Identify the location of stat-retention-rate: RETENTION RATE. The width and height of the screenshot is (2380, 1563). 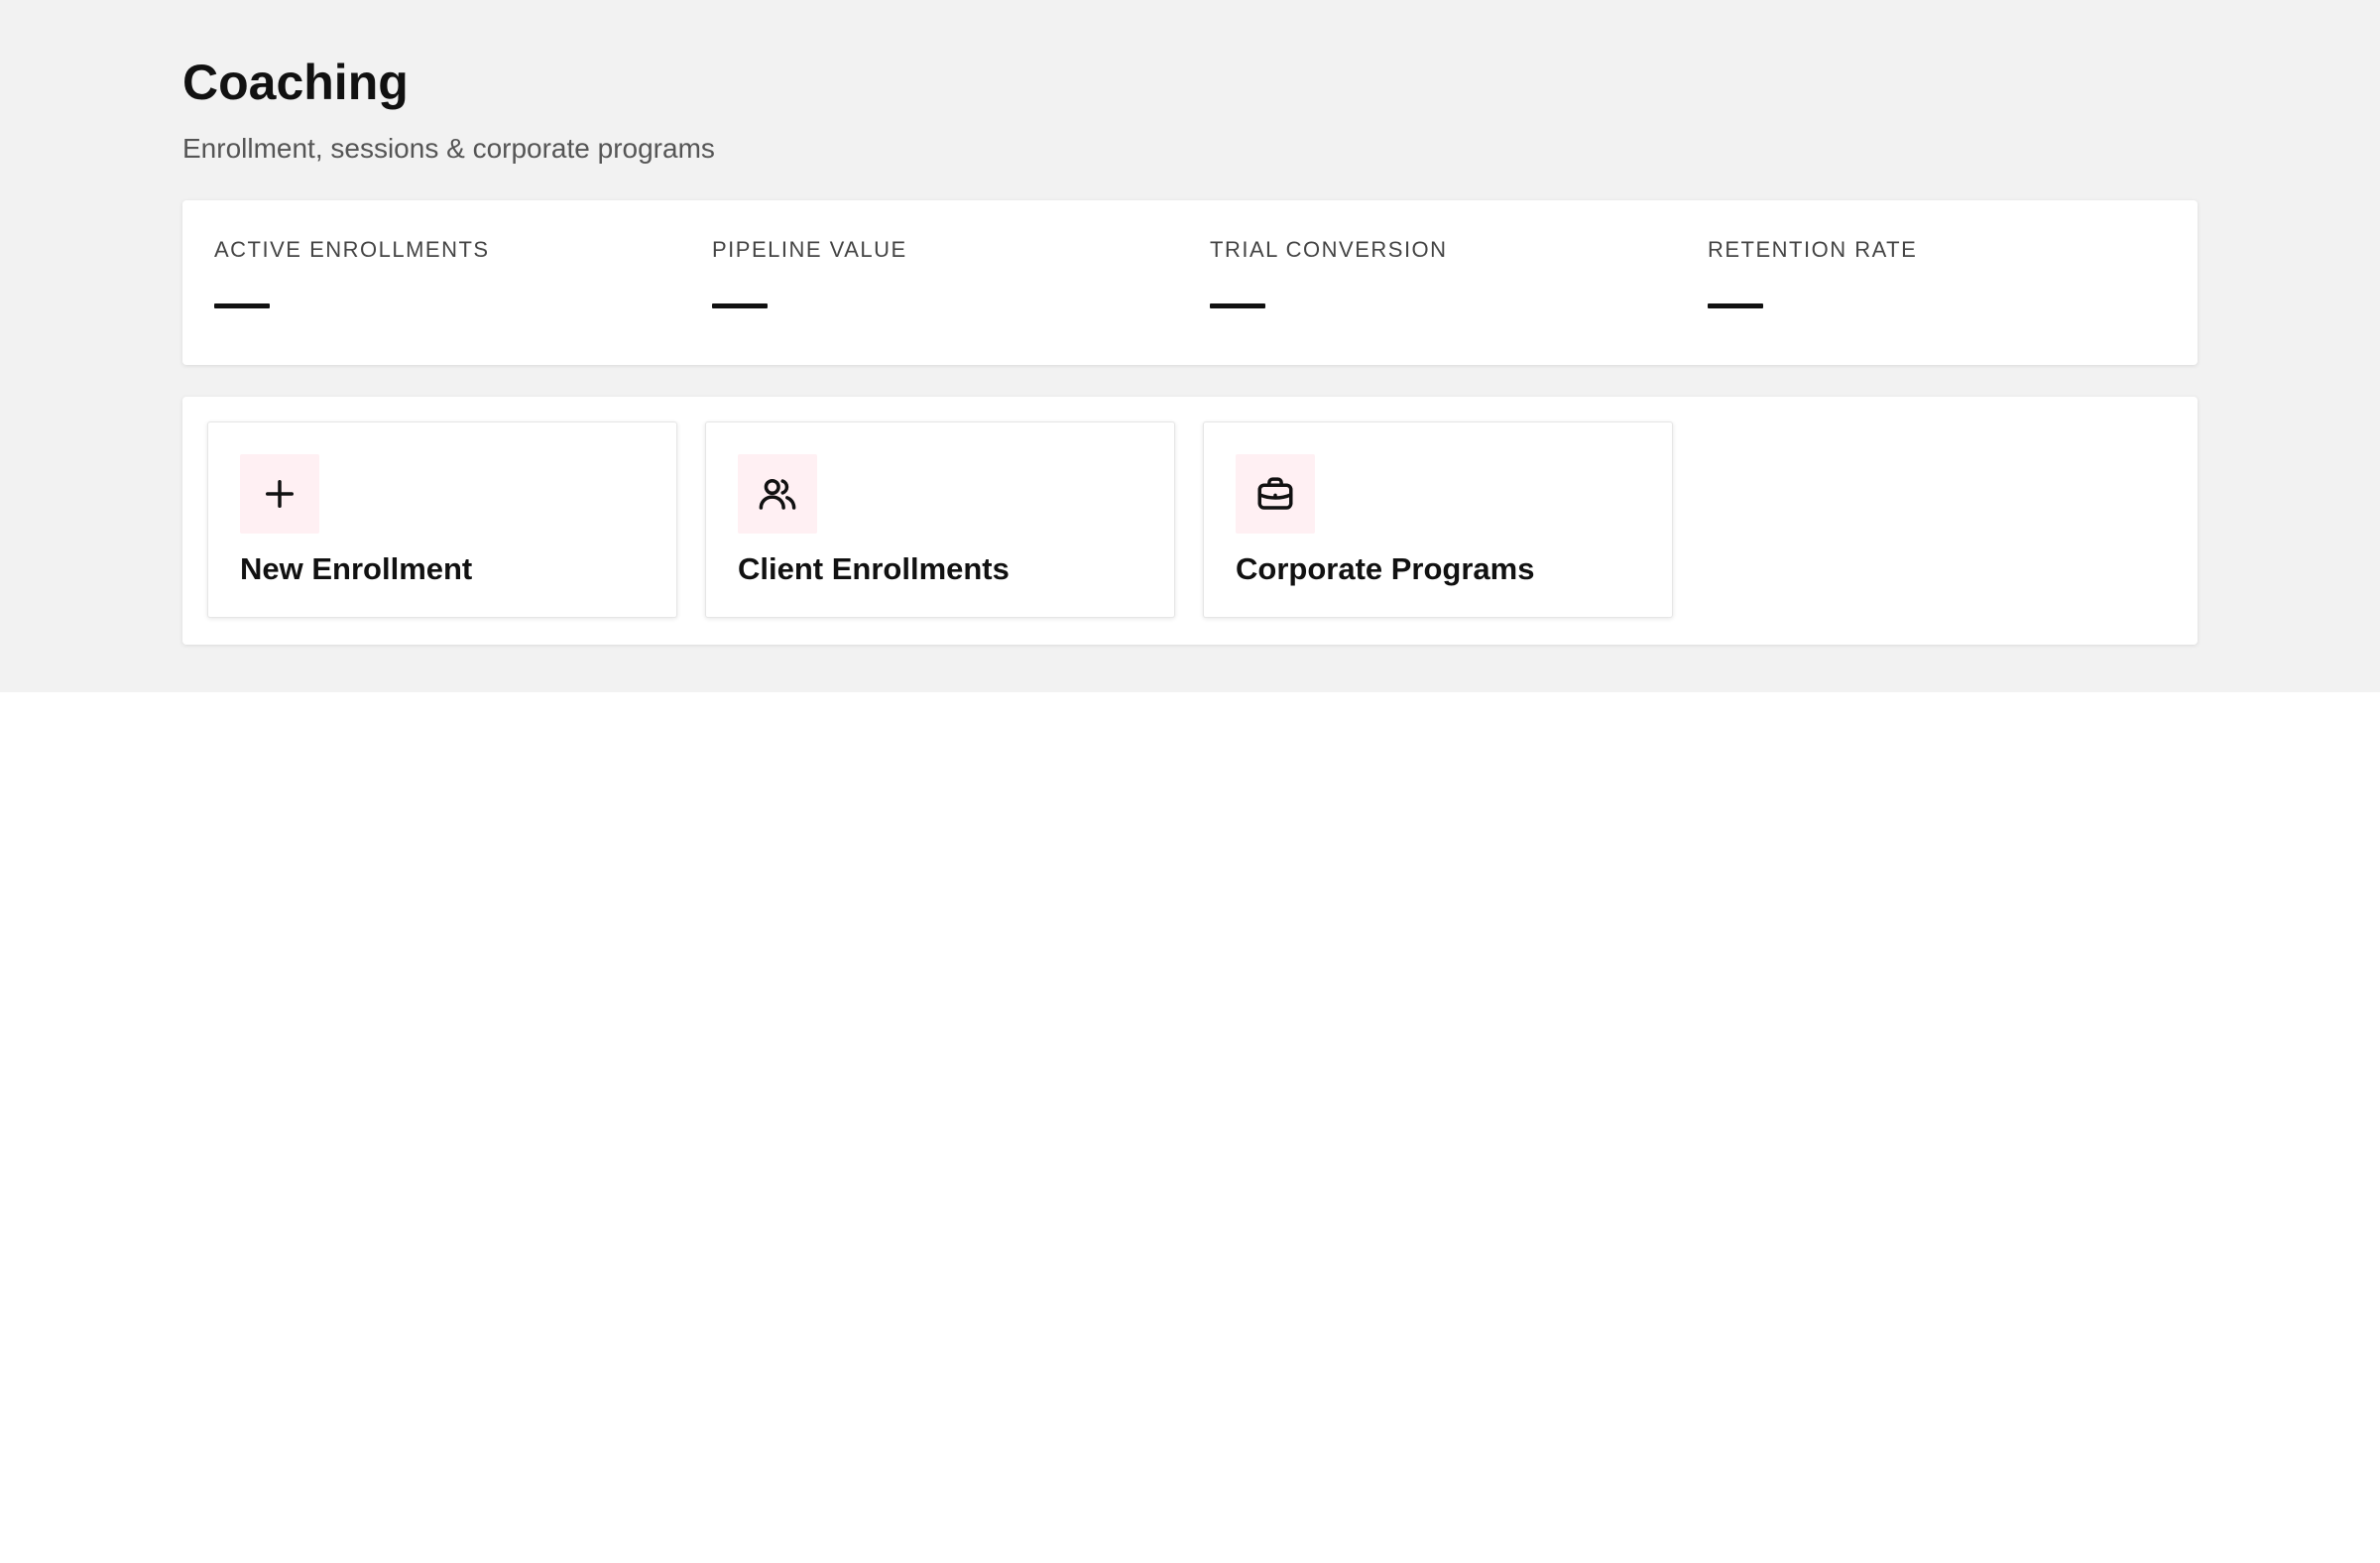
(1925, 282).